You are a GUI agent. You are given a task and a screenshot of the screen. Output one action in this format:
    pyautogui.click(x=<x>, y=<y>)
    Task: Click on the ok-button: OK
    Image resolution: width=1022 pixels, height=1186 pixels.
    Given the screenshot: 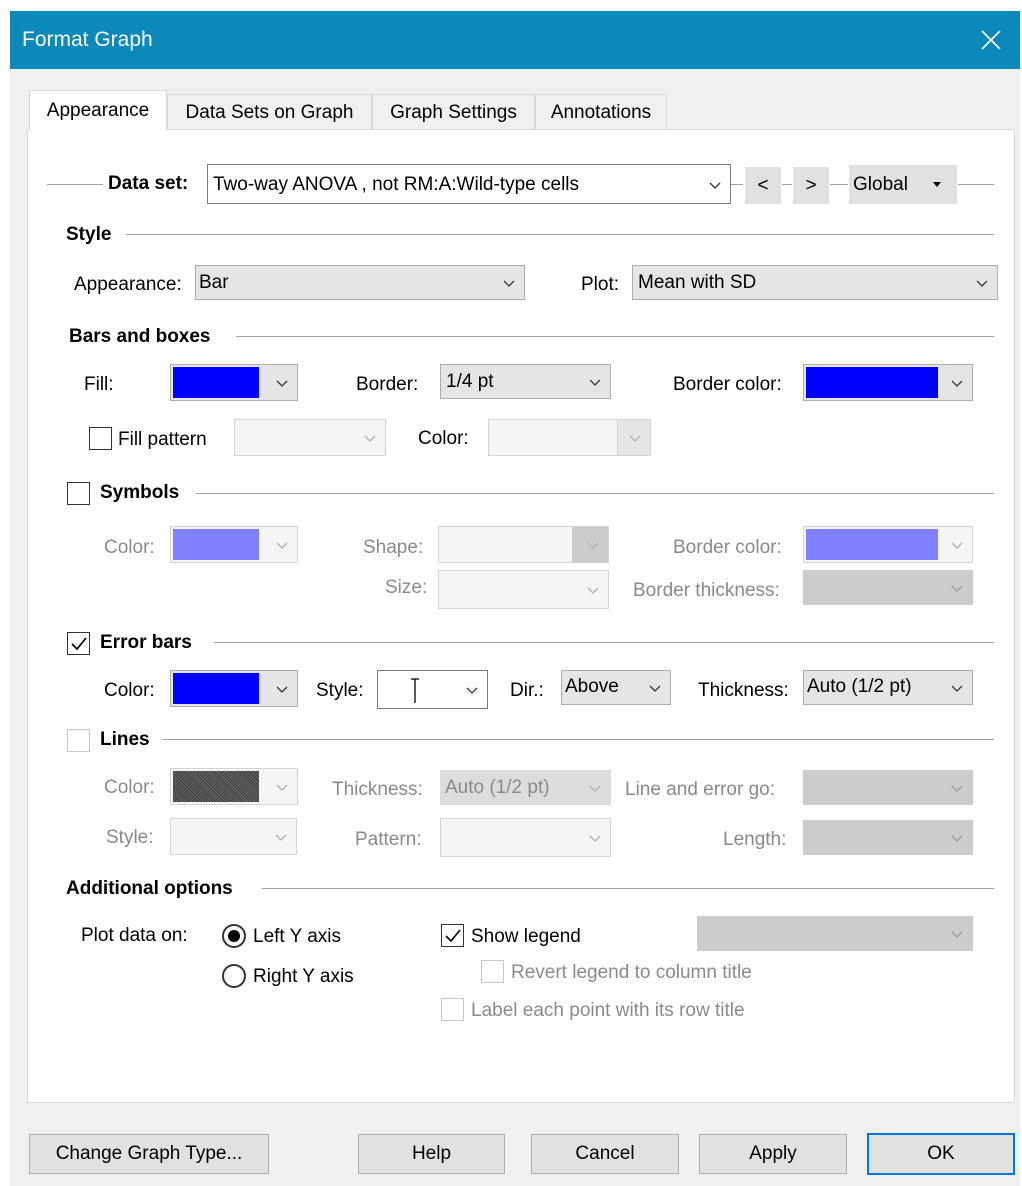 What is the action you would take?
    pyautogui.click(x=941, y=1154)
    